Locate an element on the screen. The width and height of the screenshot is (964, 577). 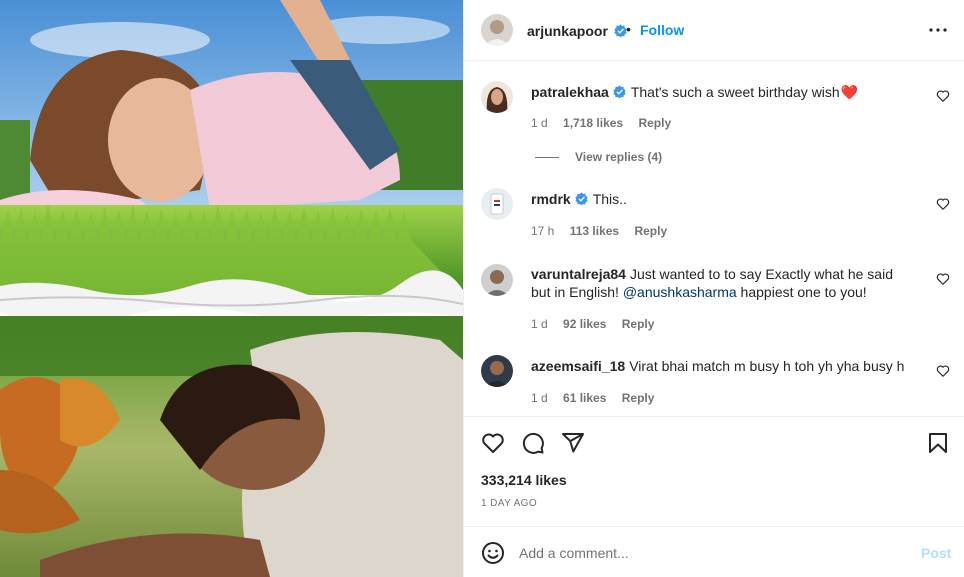
post-actions-bar is located at coordinates (714, 441).